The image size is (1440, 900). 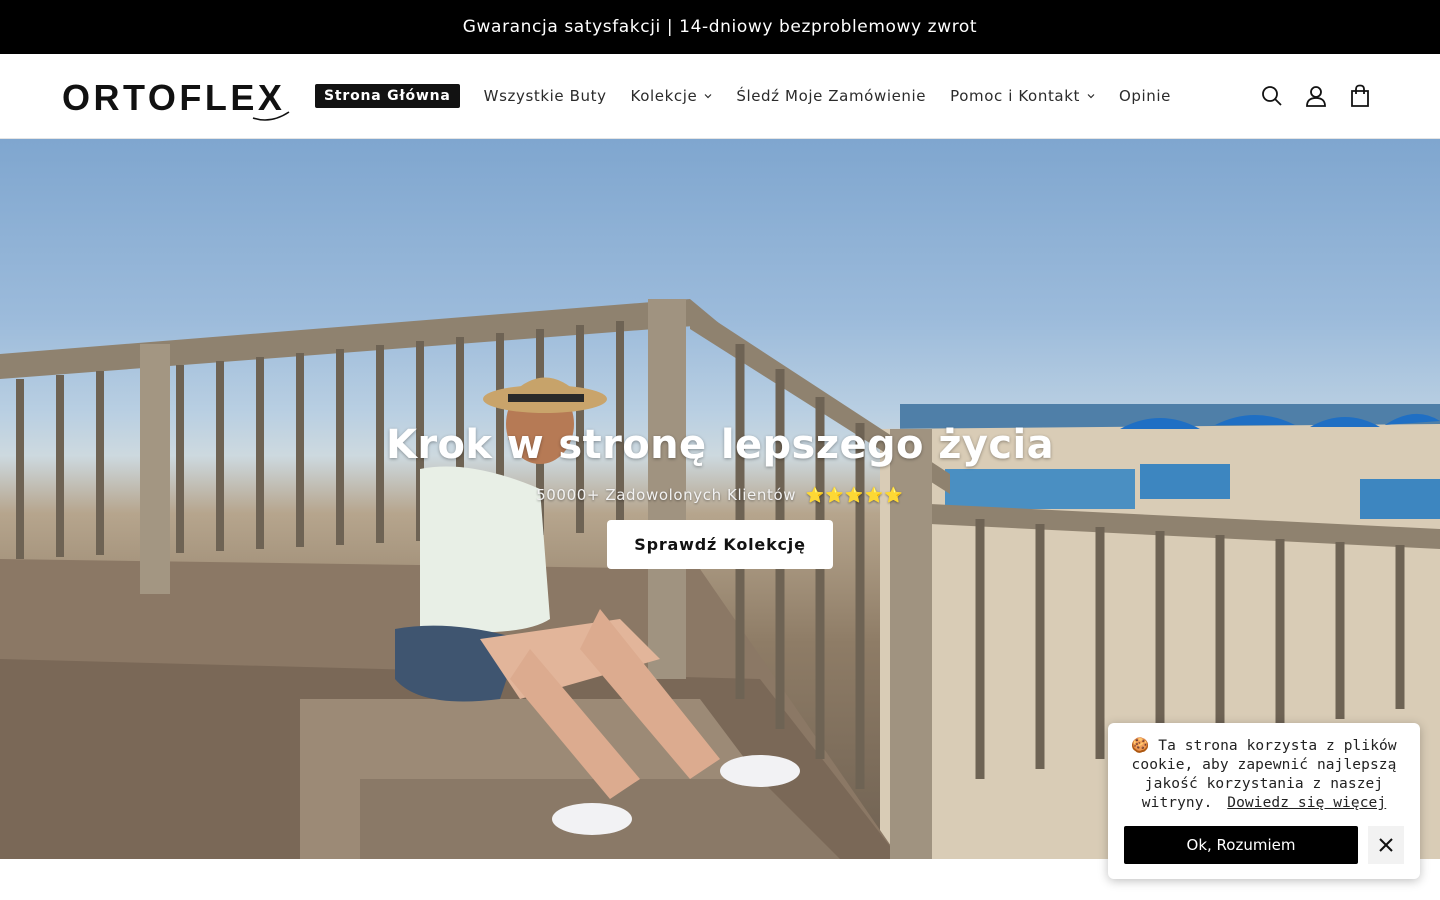 What do you see at coordinates (1306, 803) in the screenshot?
I see `learn-more-link: Dowiedz się więcej` at bounding box center [1306, 803].